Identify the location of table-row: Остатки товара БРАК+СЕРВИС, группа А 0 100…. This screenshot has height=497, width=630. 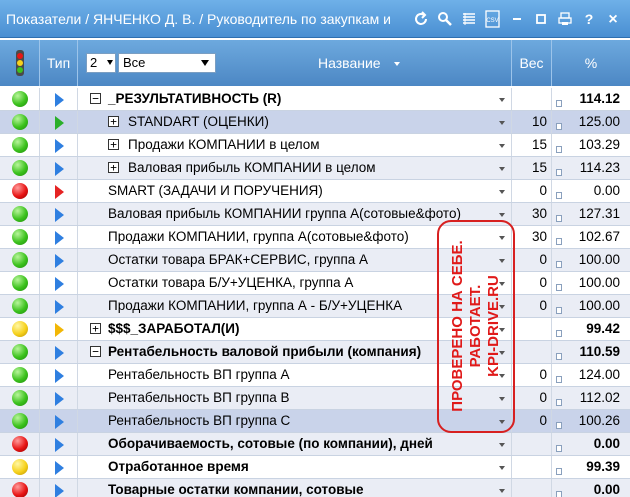
(315, 260).